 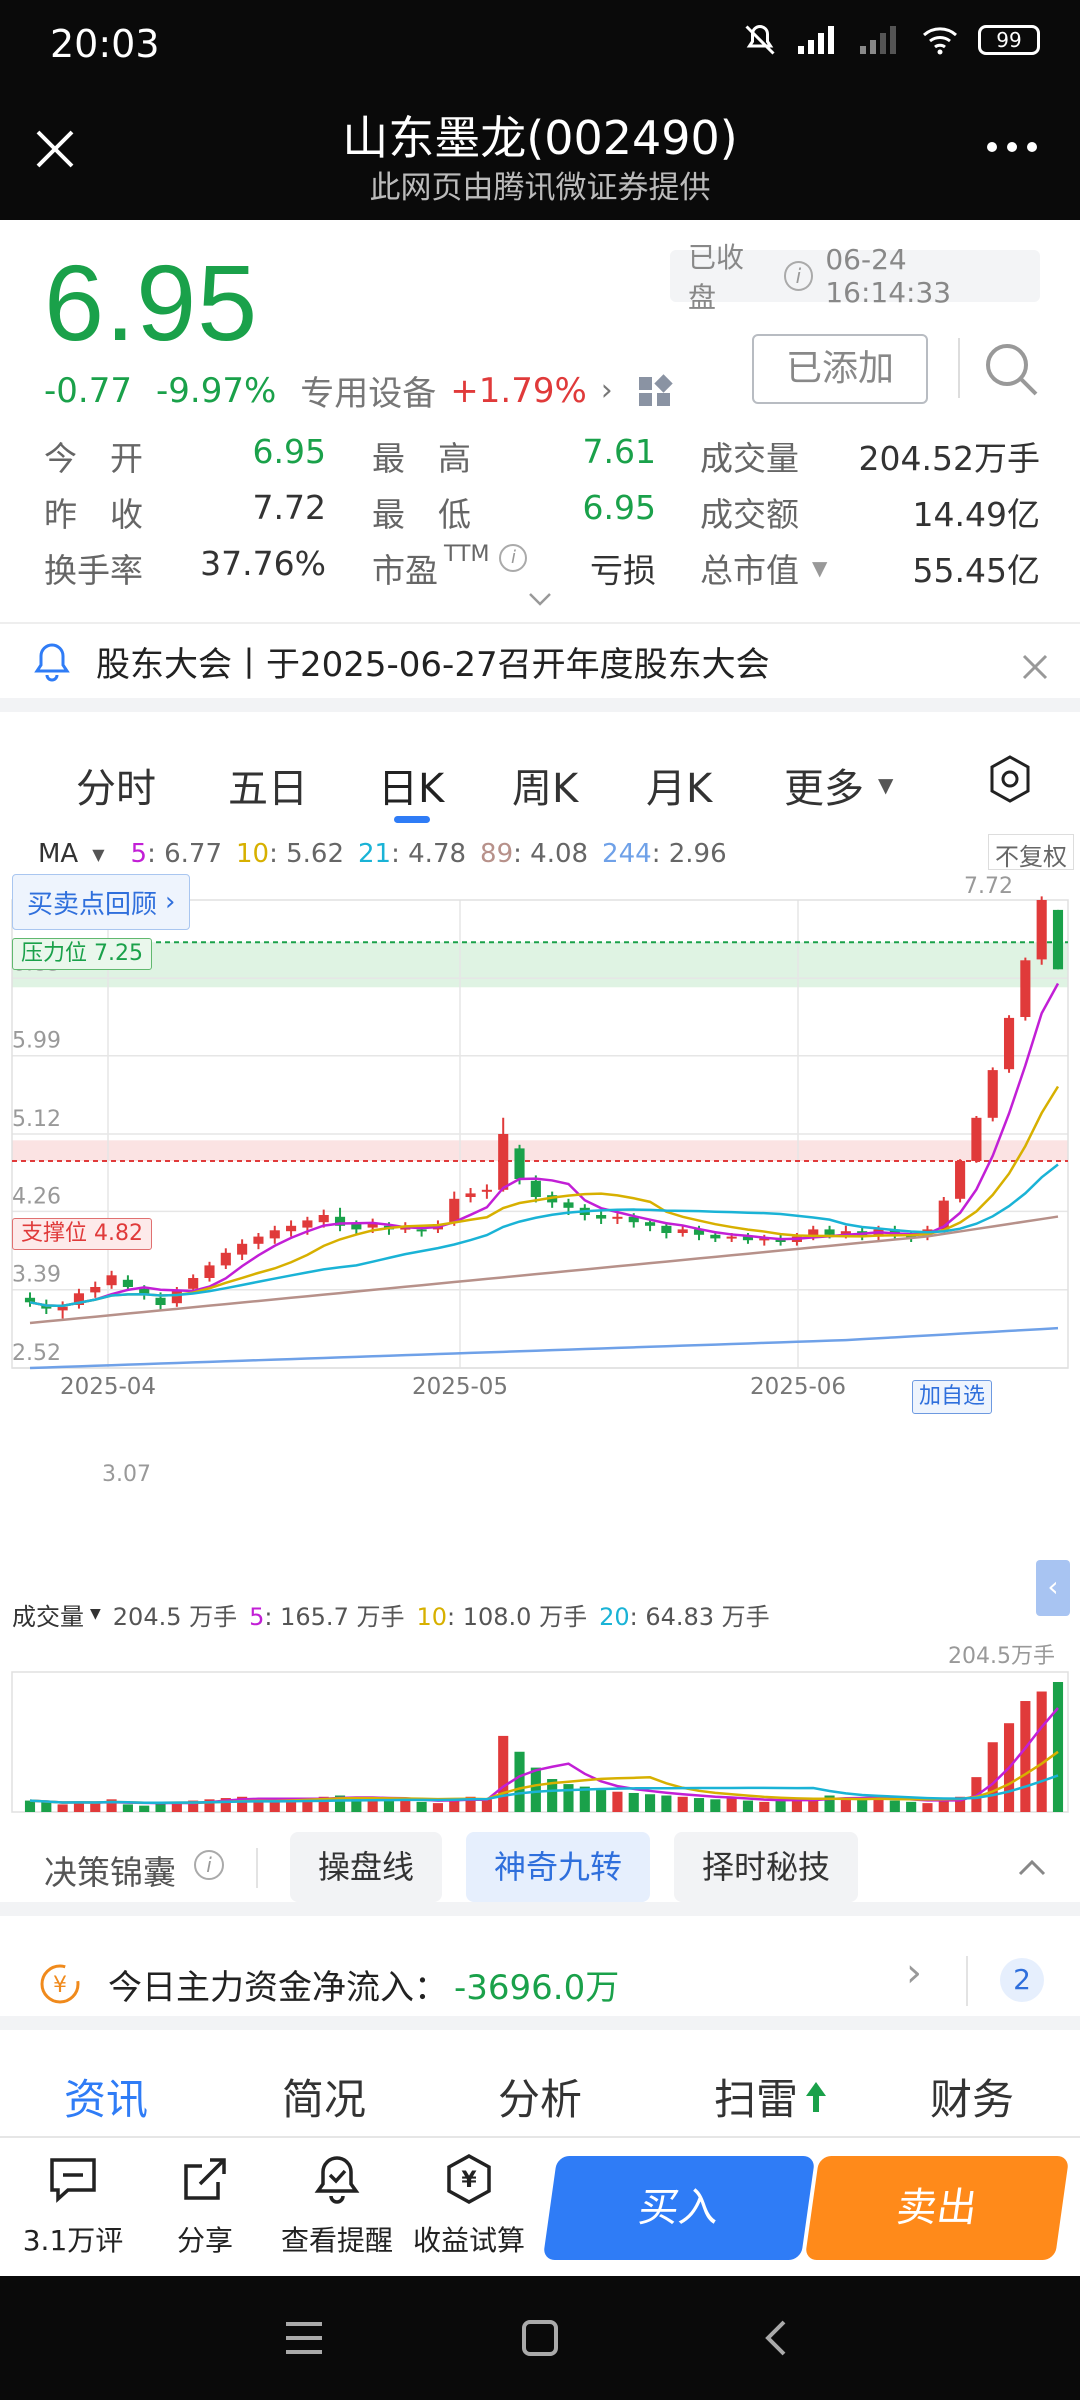 What do you see at coordinates (1032, 1868) in the screenshot?
I see `chevron-up-icon` at bounding box center [1032, 1868].